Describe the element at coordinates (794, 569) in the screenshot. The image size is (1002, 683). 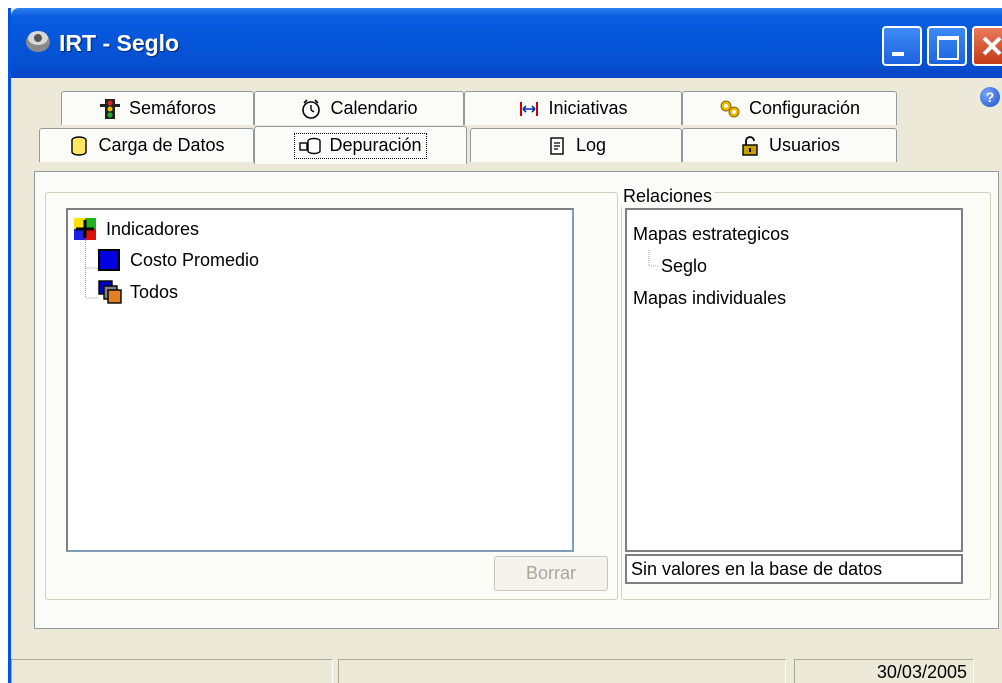
I see `relaciones-status: Sin valores en la base de datos` at that location.